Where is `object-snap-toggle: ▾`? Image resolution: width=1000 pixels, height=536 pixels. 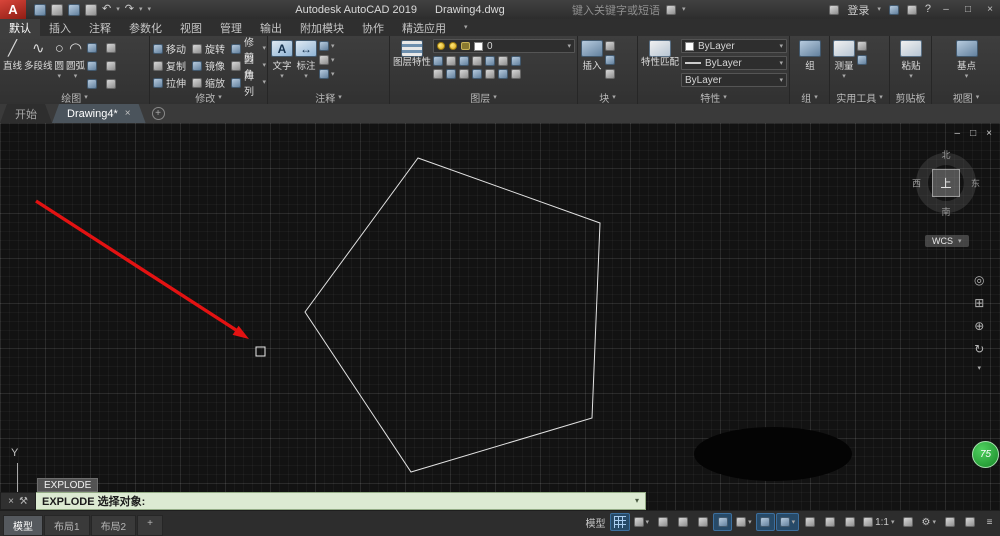
object-snap-toggle: ▾ is located at coordinates (787, 522).